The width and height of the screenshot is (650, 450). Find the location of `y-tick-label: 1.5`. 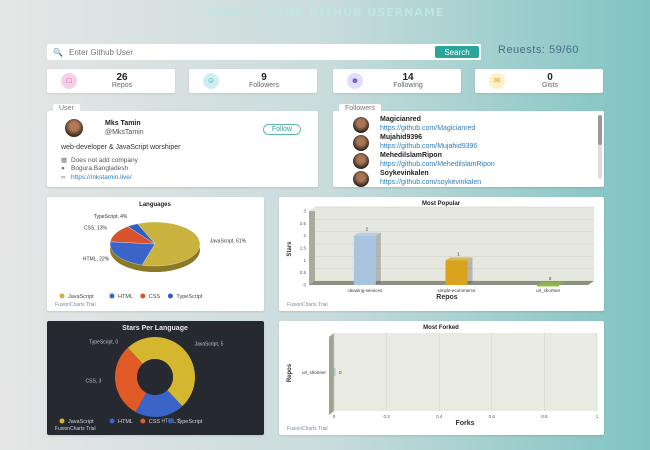

y-tick-label: 1.5 is located at coordinates (303, 248).